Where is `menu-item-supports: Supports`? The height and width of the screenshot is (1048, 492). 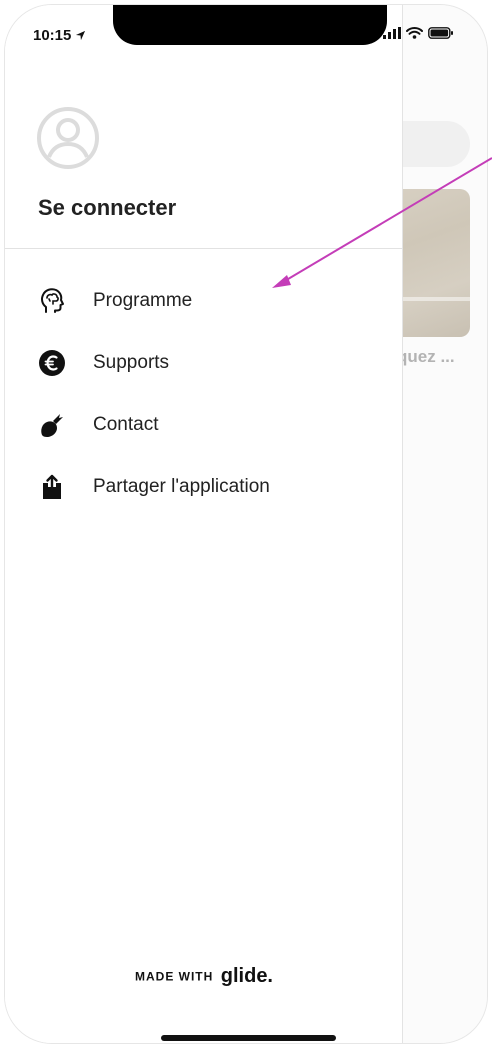 menu-item-supports: Supports is located at coordinates (204, 363).